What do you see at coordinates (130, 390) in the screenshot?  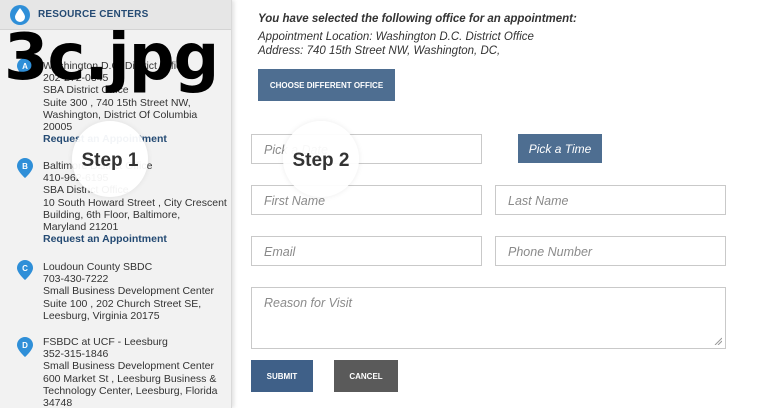 I see `office-address-line: Technology Center, Leesburg, Florida` at bounding box center [130, 390].